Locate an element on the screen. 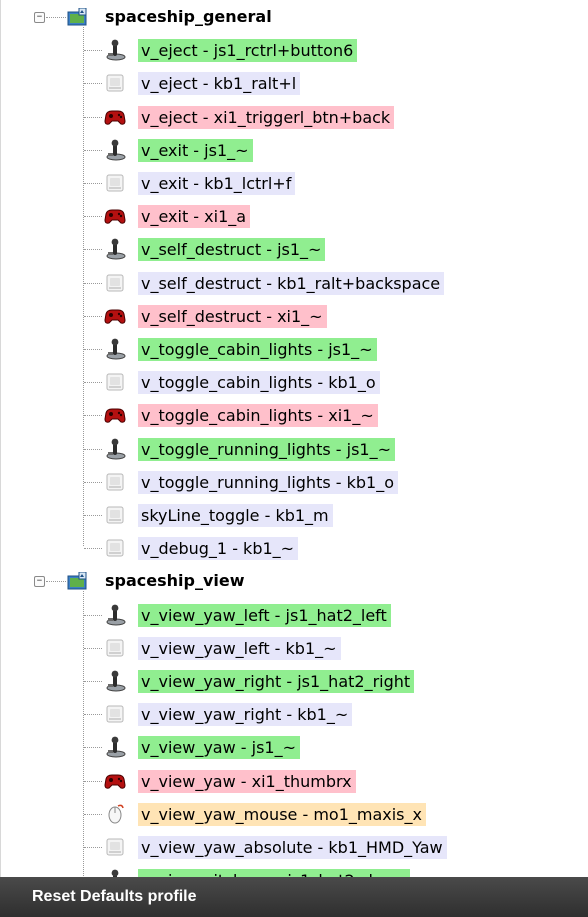 The height and width of the screenshot is (917, 588). action-binding-label: v_exit - js1_~ is located at coordinates (195, 150).